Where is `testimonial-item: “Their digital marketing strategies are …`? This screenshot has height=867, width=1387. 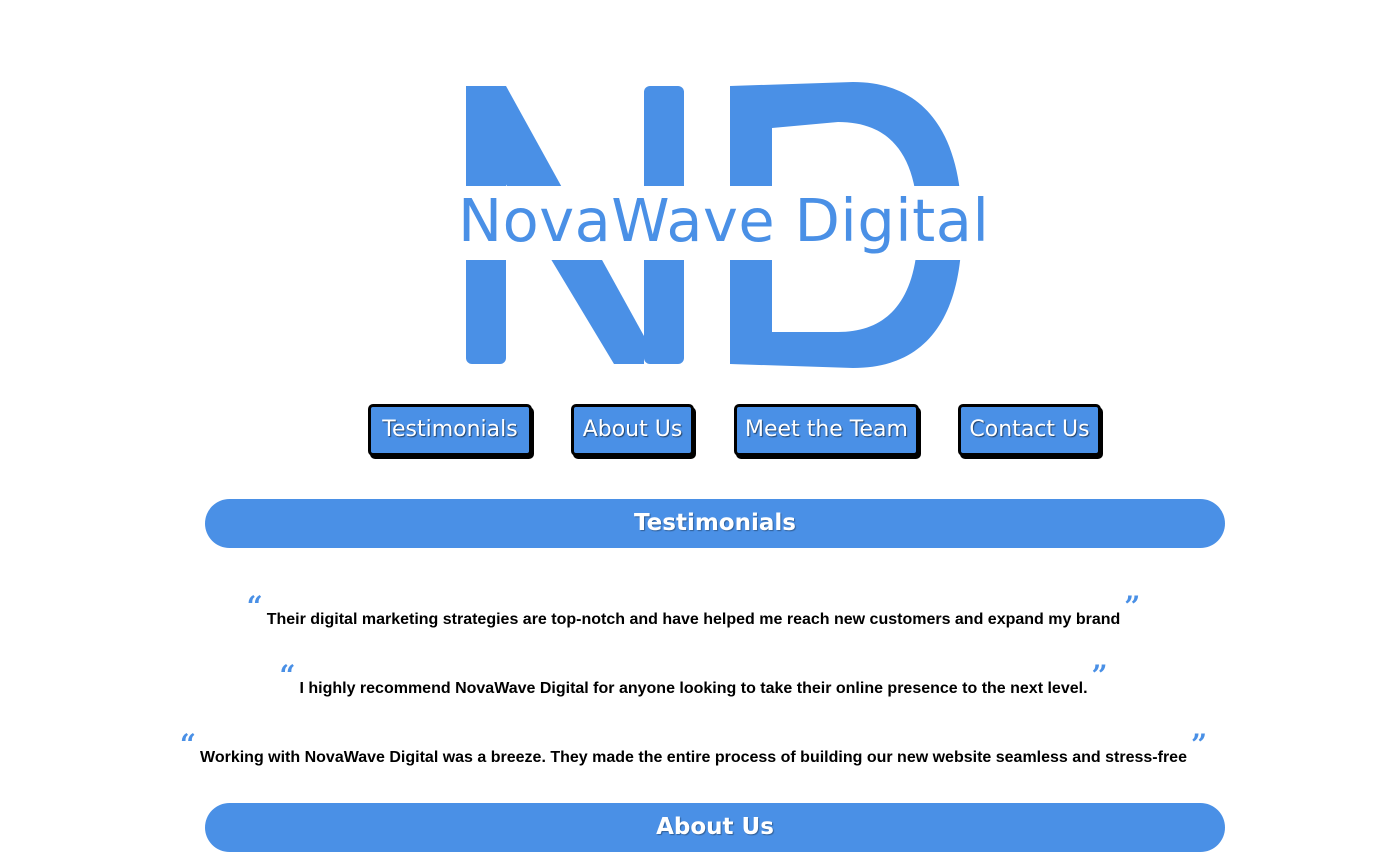 testimonial-item: “Their digital marketing strategies are … is located at coordinates (693, 610).